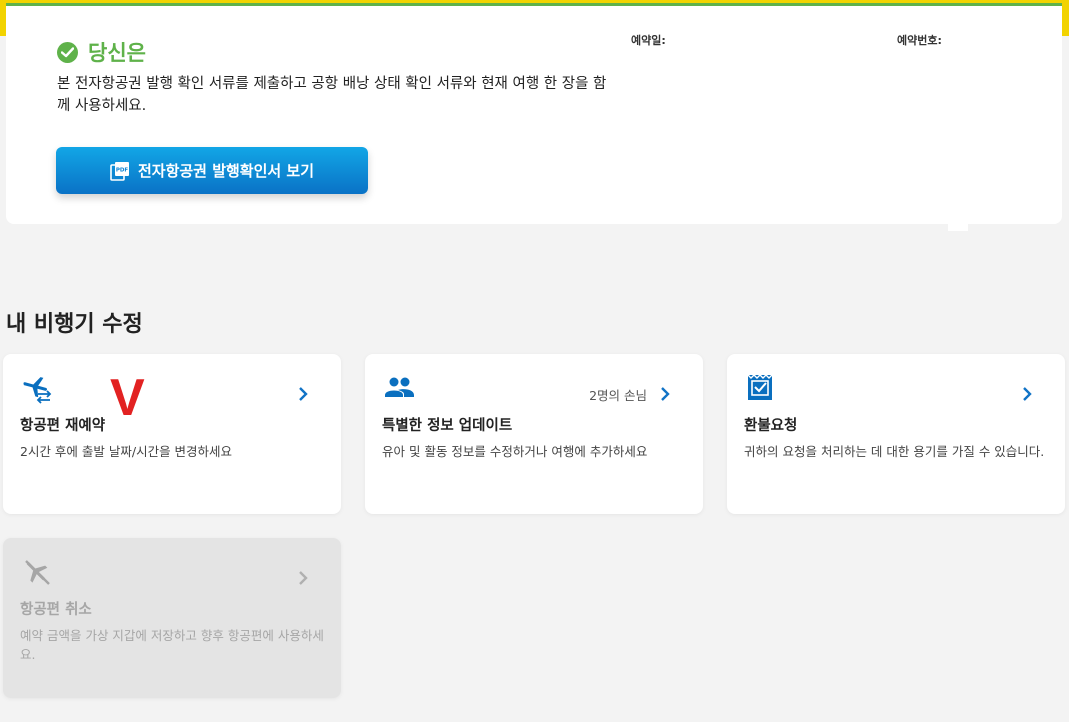  I want to click on view-eticket-pdf-button: PDF 전자항공권 발행확인서 보기, so click(212, 170).